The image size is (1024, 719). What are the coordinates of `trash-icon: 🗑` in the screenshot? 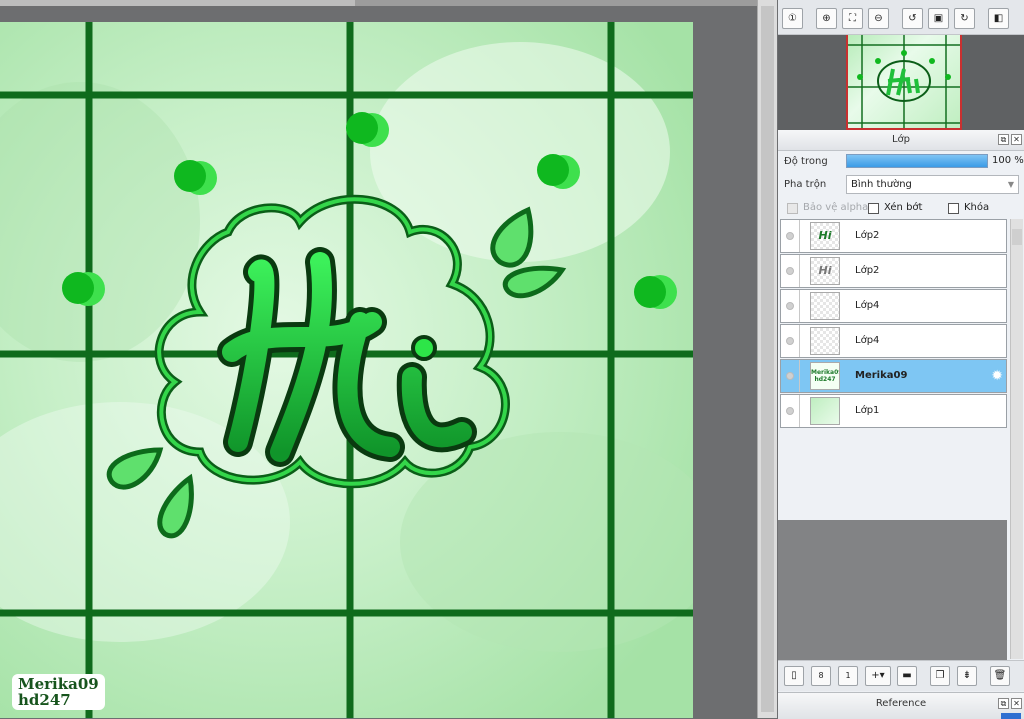 It's located at (1000, 675).